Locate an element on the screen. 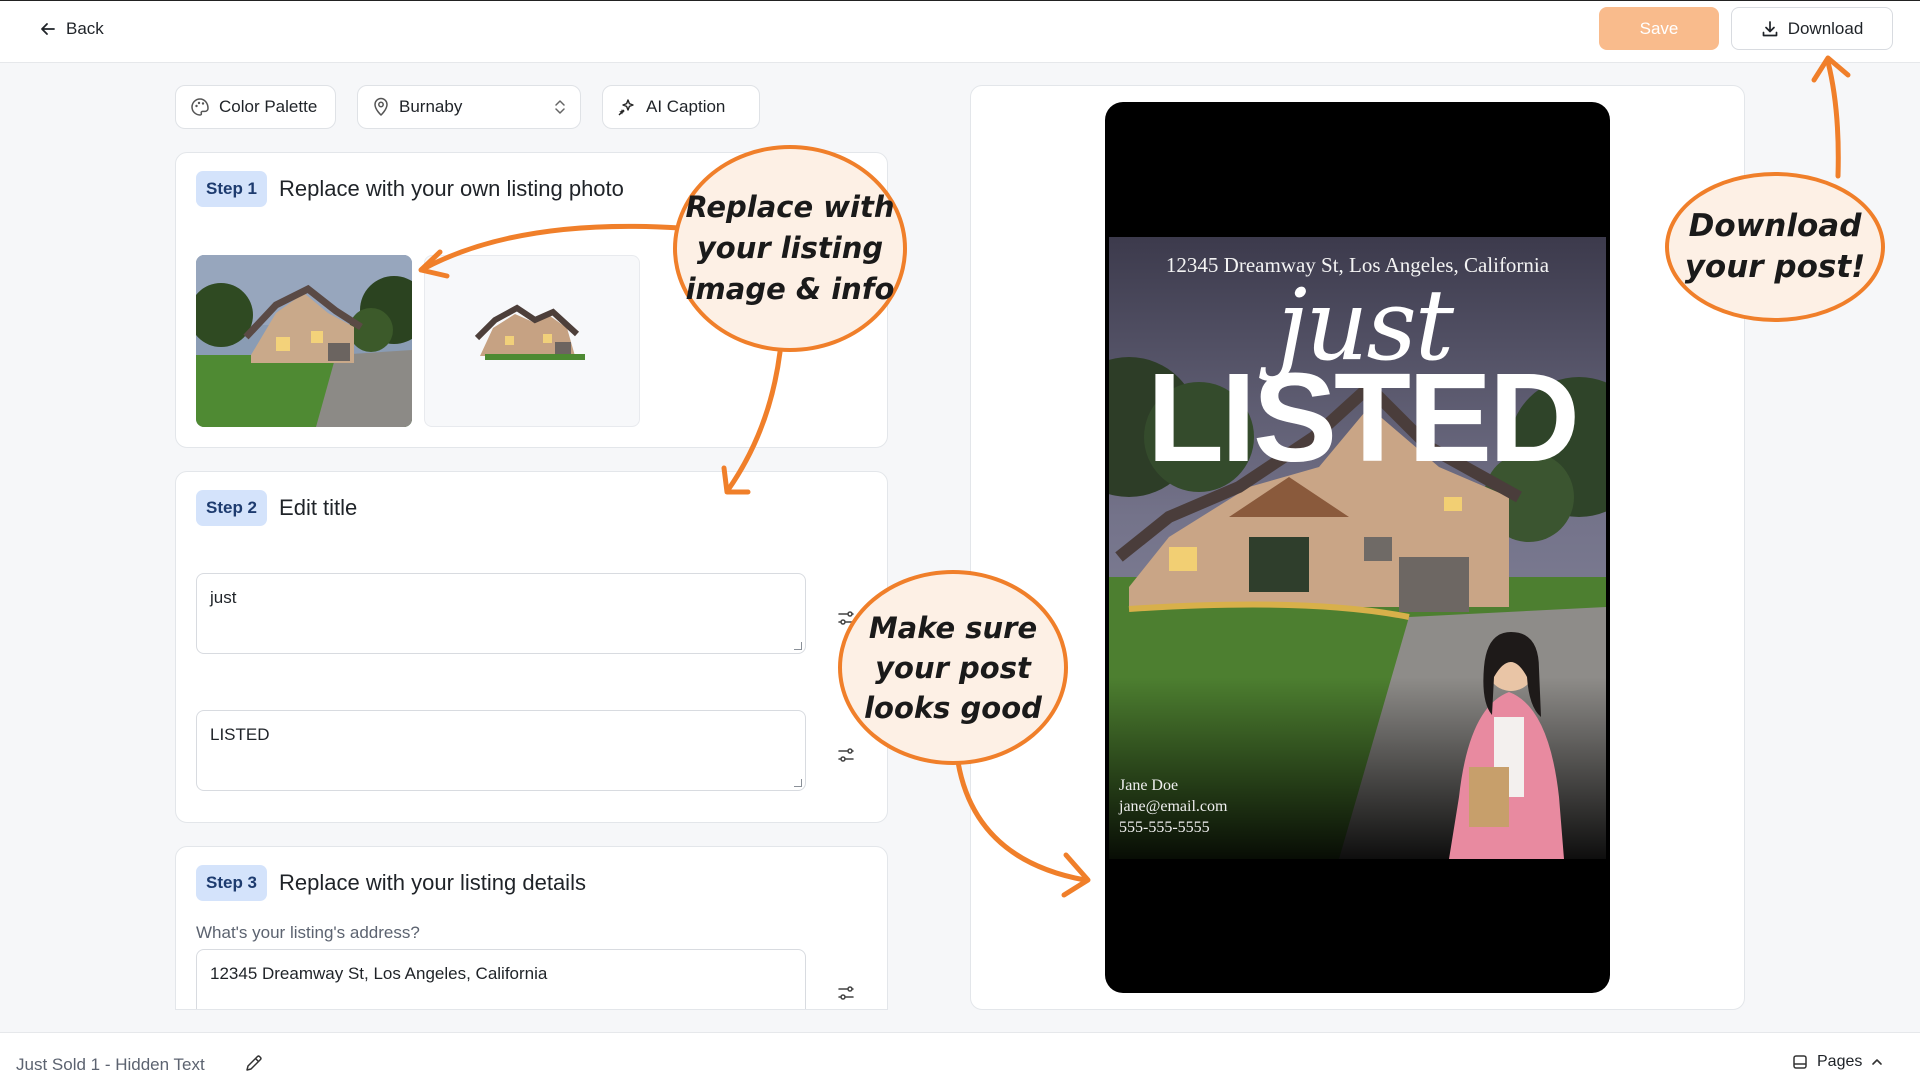  color-palette-button: Color Palette is located at coordinates (255, 107).